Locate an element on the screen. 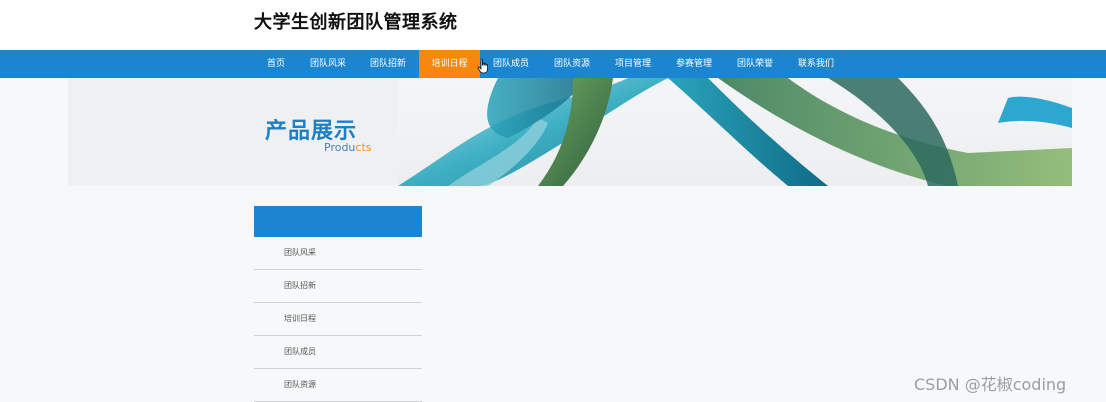 The height and width of the screenshot is (402, 1106). site-title: 大学生创新团队管理系统 is located at coordinates (356, 22).